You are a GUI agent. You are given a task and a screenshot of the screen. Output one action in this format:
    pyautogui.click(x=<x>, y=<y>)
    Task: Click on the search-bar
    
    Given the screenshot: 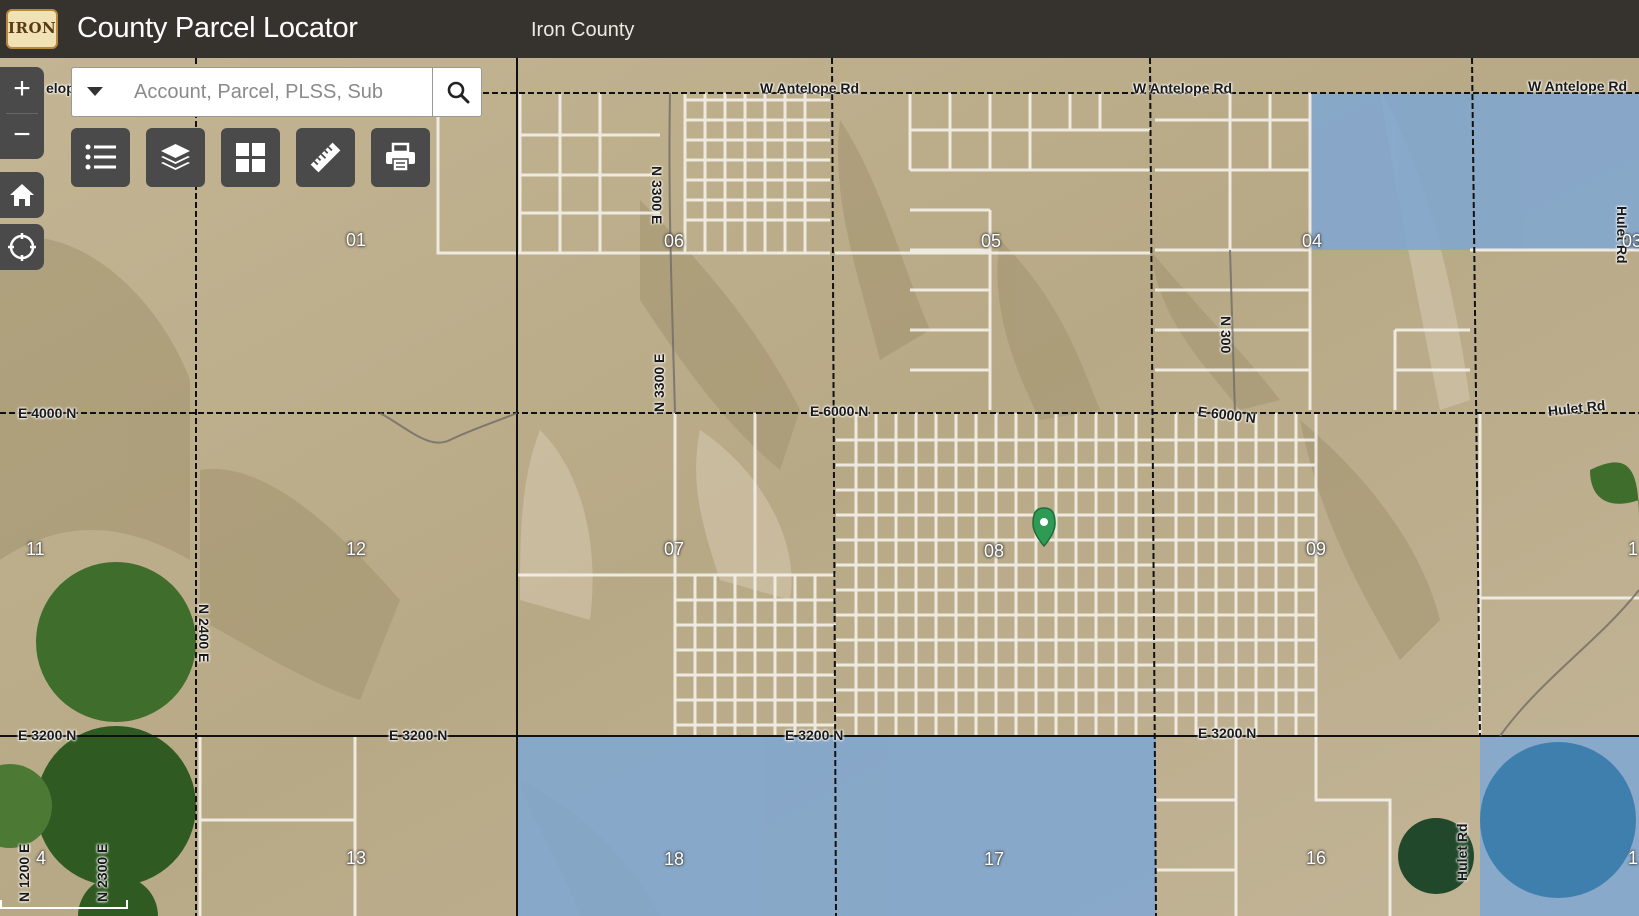 What is the action you would take?
    pyautogui.click(x=276, y=92)
    